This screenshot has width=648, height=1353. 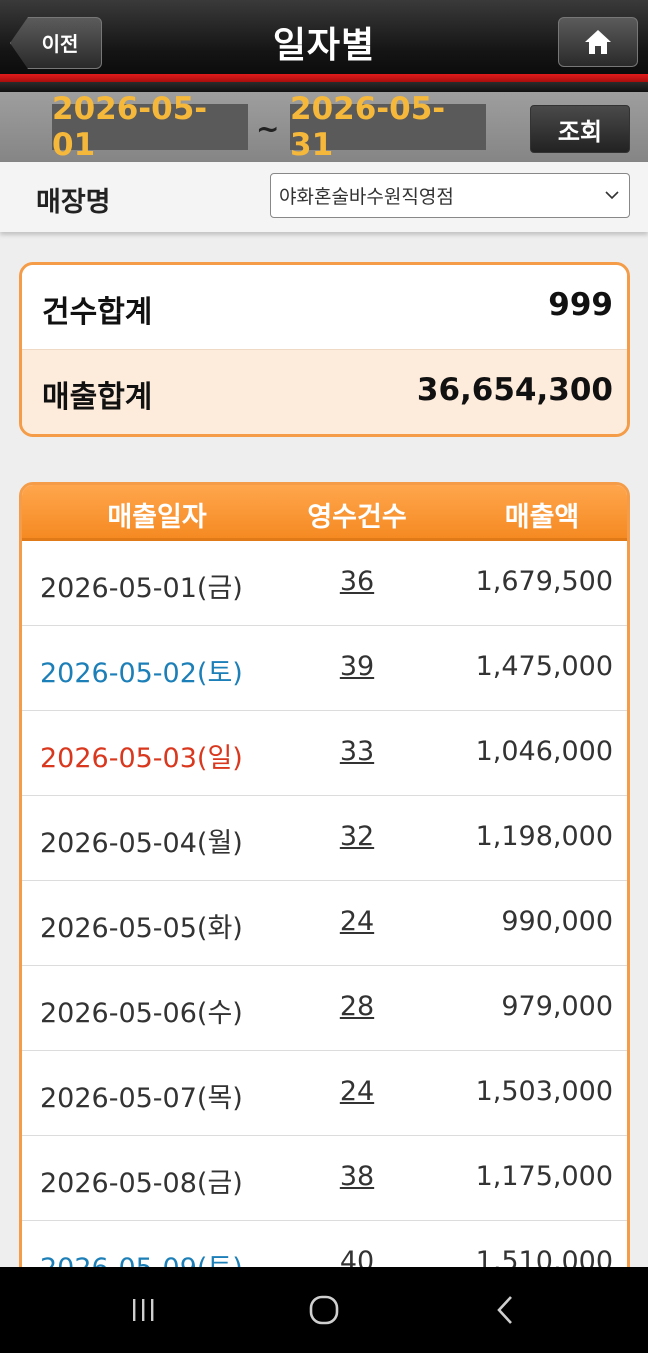 What do you see at coordinates (324, 392) in the screenshot?
I see `summary-sales-row: 매출합계 36,654,300` at bounding box center [324, 392].